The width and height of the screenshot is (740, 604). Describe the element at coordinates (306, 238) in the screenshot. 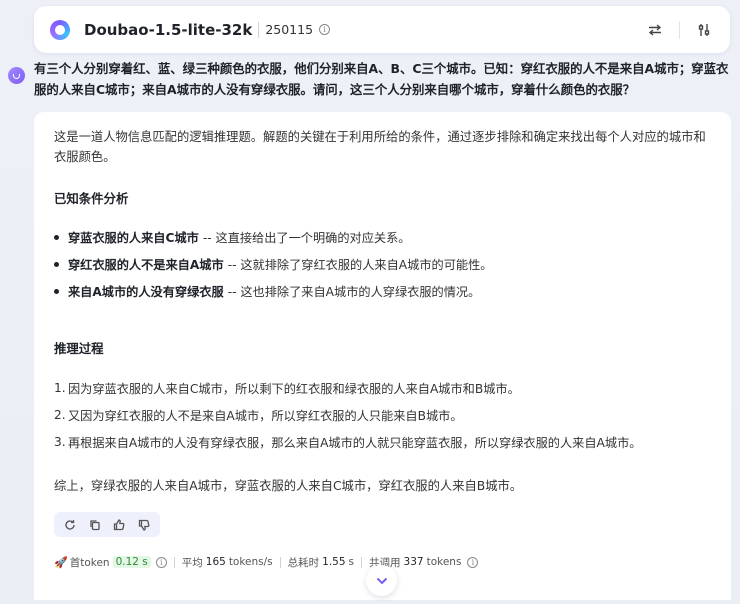

I see `condition-text: -- 这直接给出了一个明确的对应关系。` at that location.